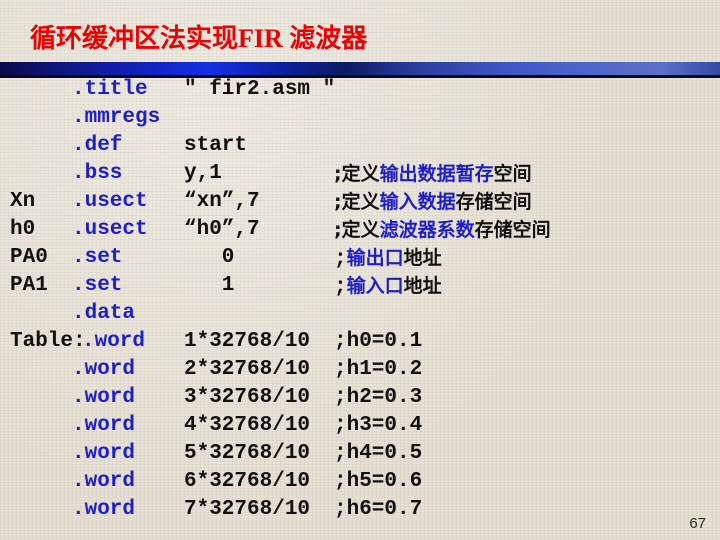  I want to click on code-comment: ;输出口地址, so click(388, 259).